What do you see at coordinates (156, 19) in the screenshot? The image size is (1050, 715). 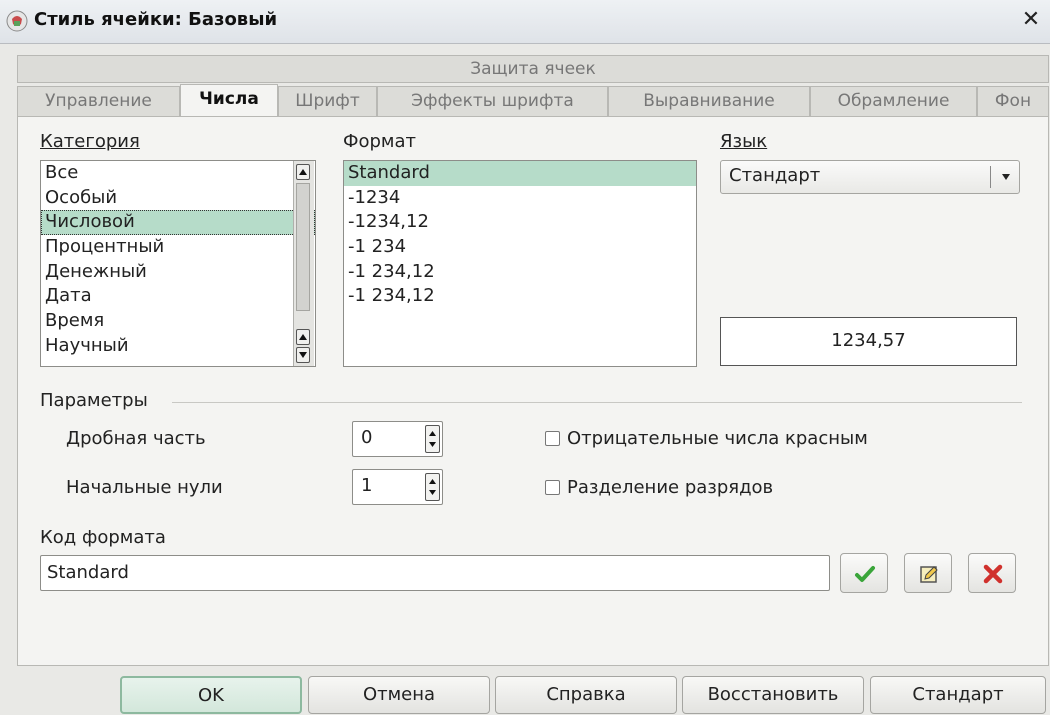 I see `window-title: Стиль ячейки: Базовый` at bounding box center [156, 19].